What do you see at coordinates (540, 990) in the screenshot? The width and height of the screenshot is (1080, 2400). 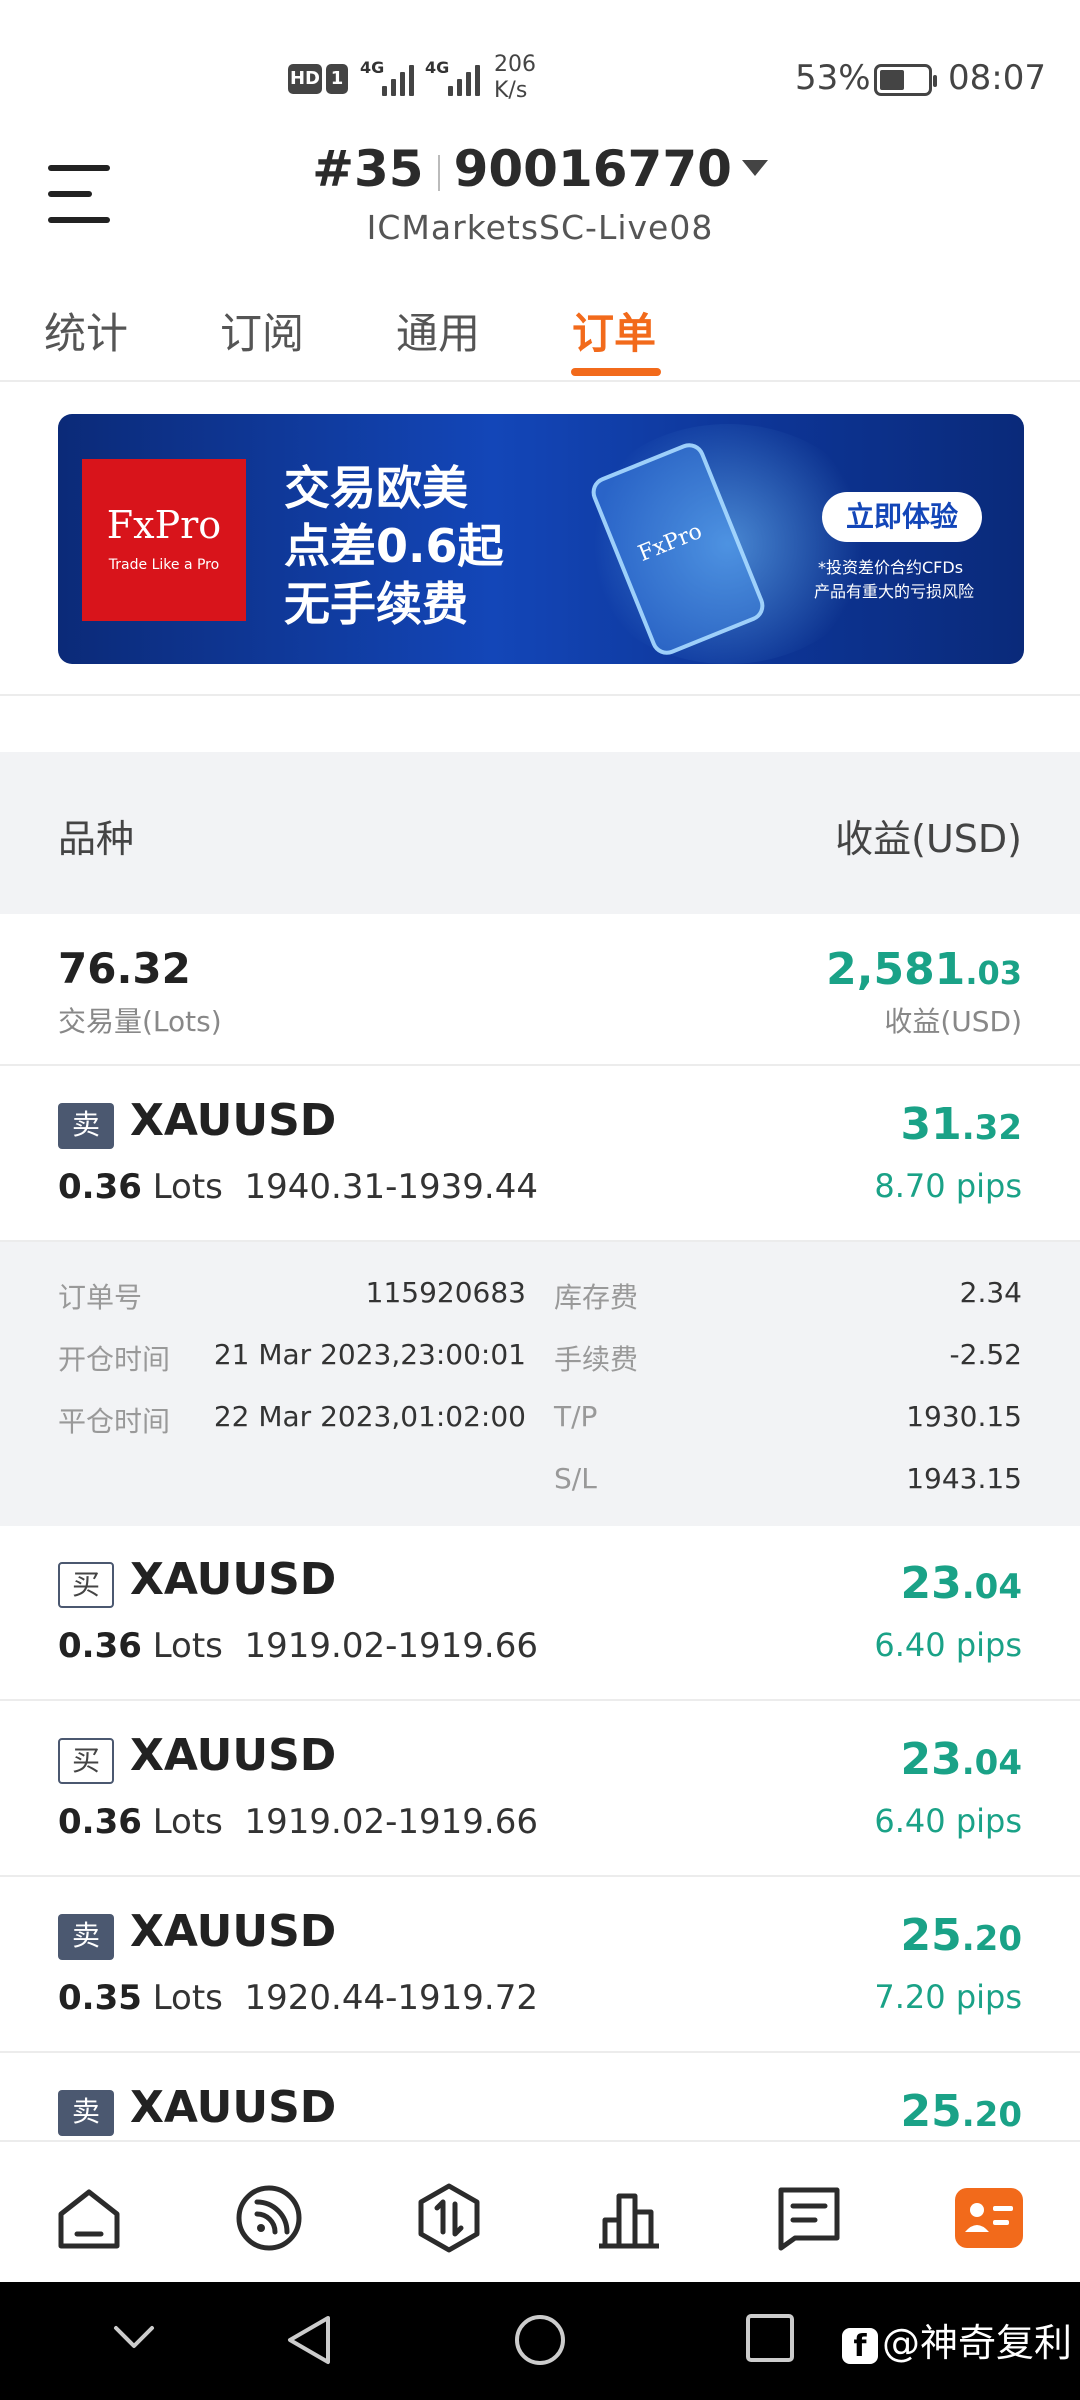 I see `summary-row: 76.32 交易量(Lots) 2,581.03 收益(USD)` at bounding box center [540, 990].